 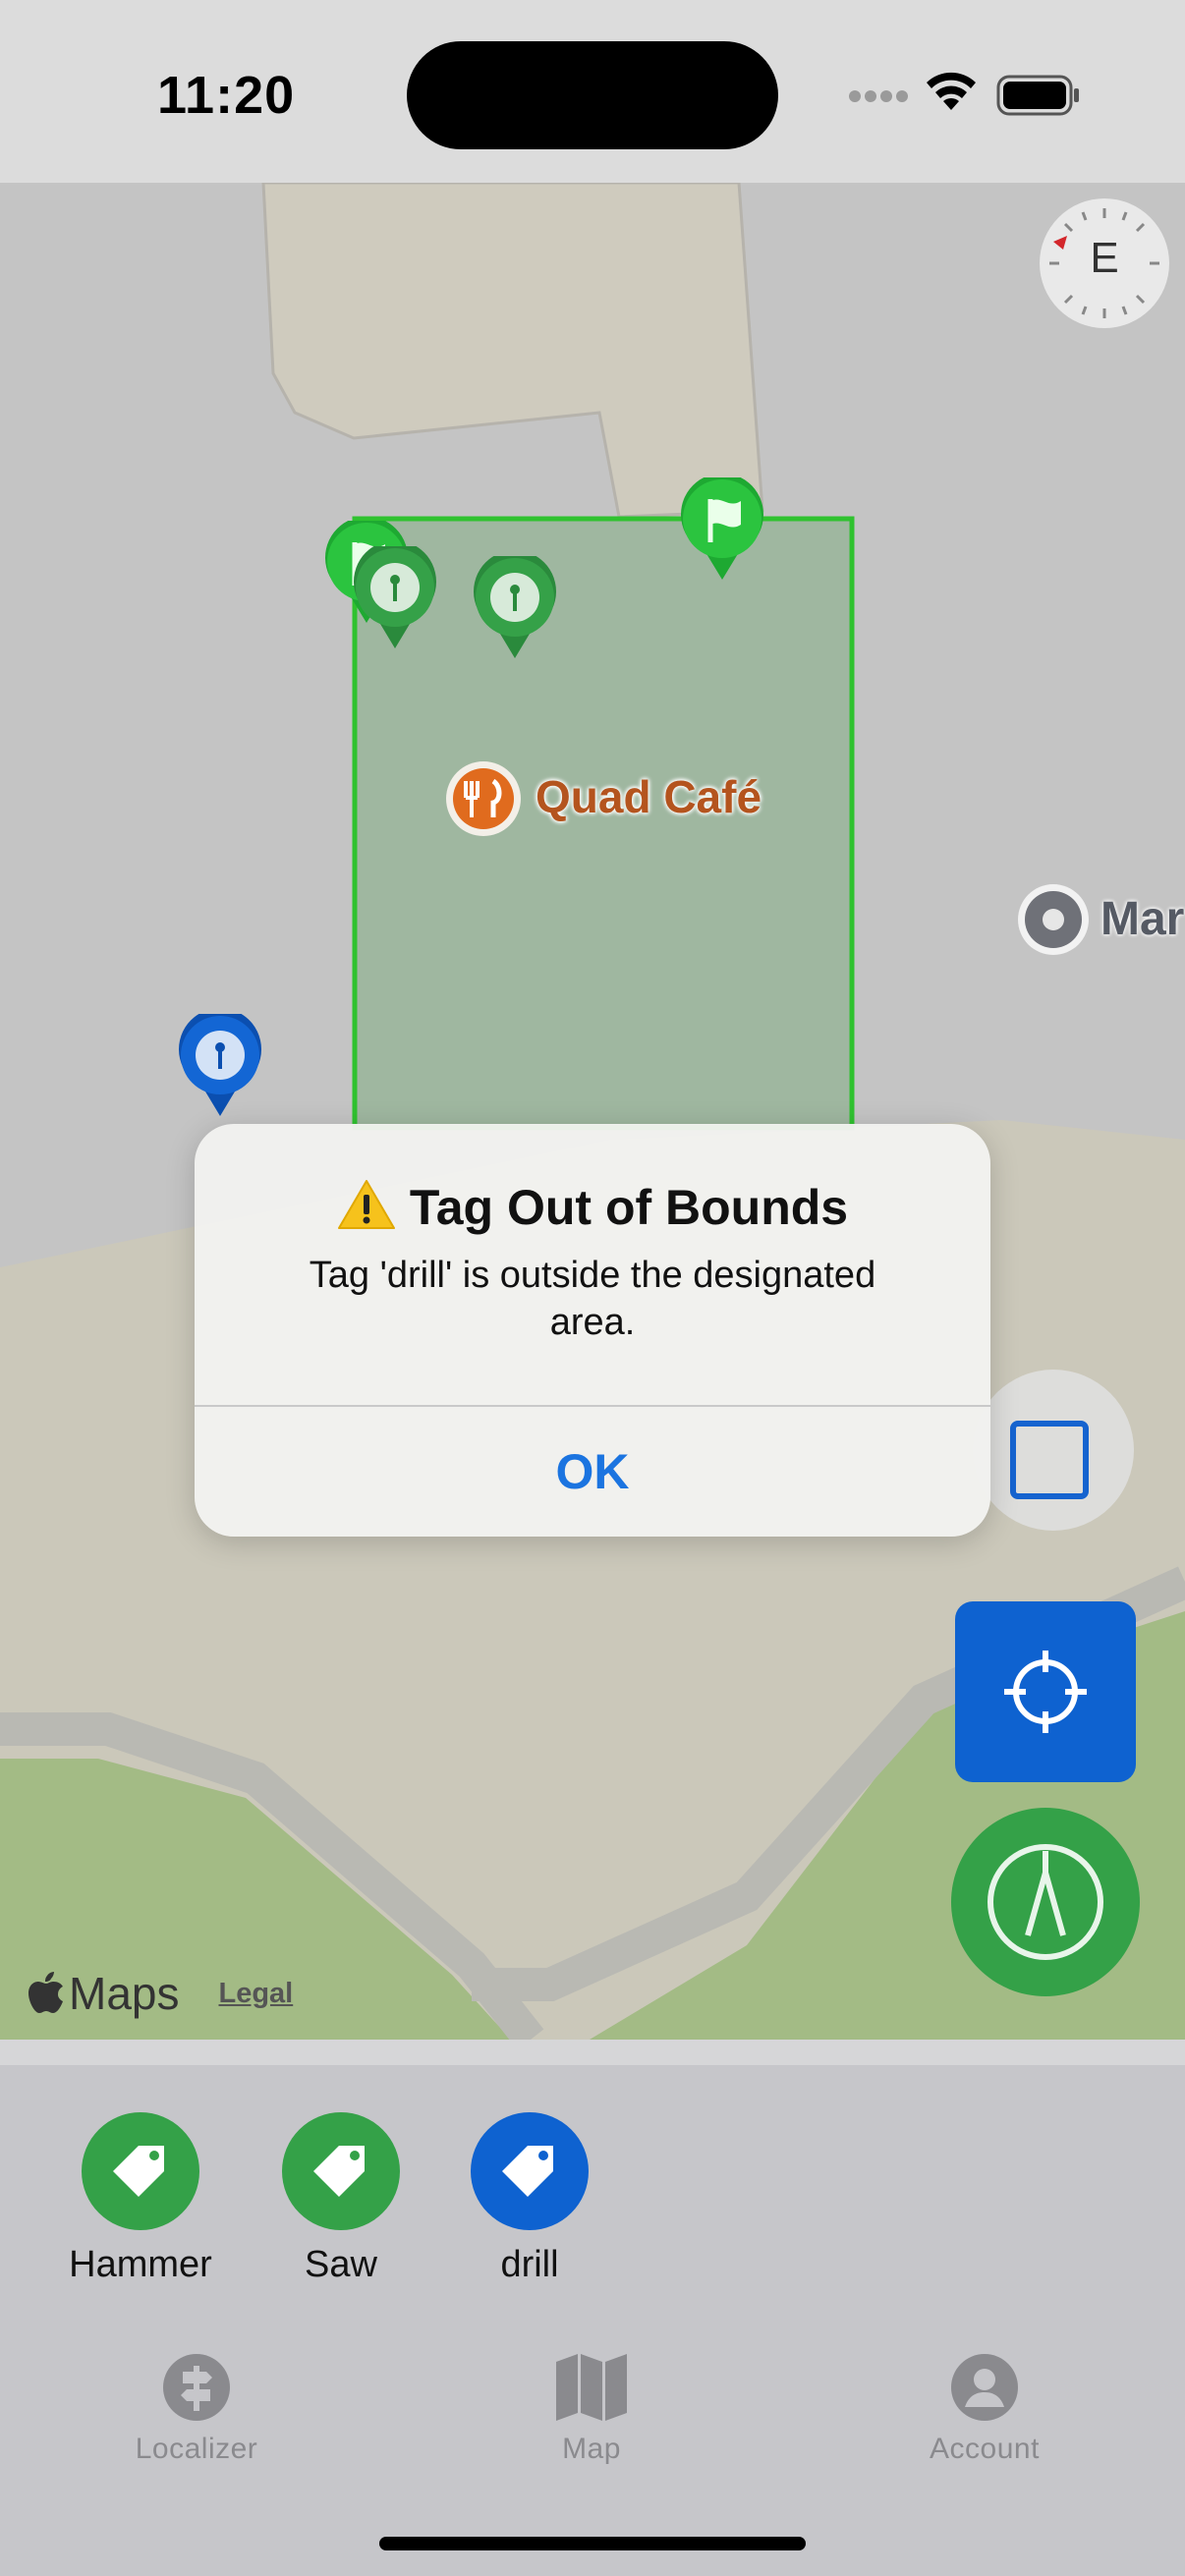 I want to click on crosshair-icon, so click(x=1045, y=1692).